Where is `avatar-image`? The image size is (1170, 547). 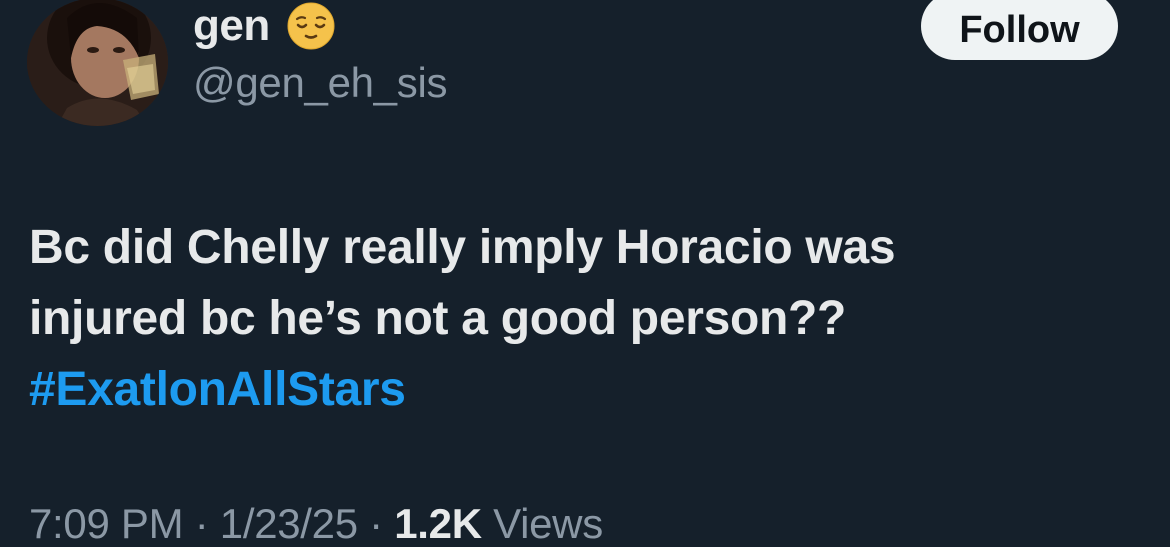
avatar-image is located at coordinates (97, 63).